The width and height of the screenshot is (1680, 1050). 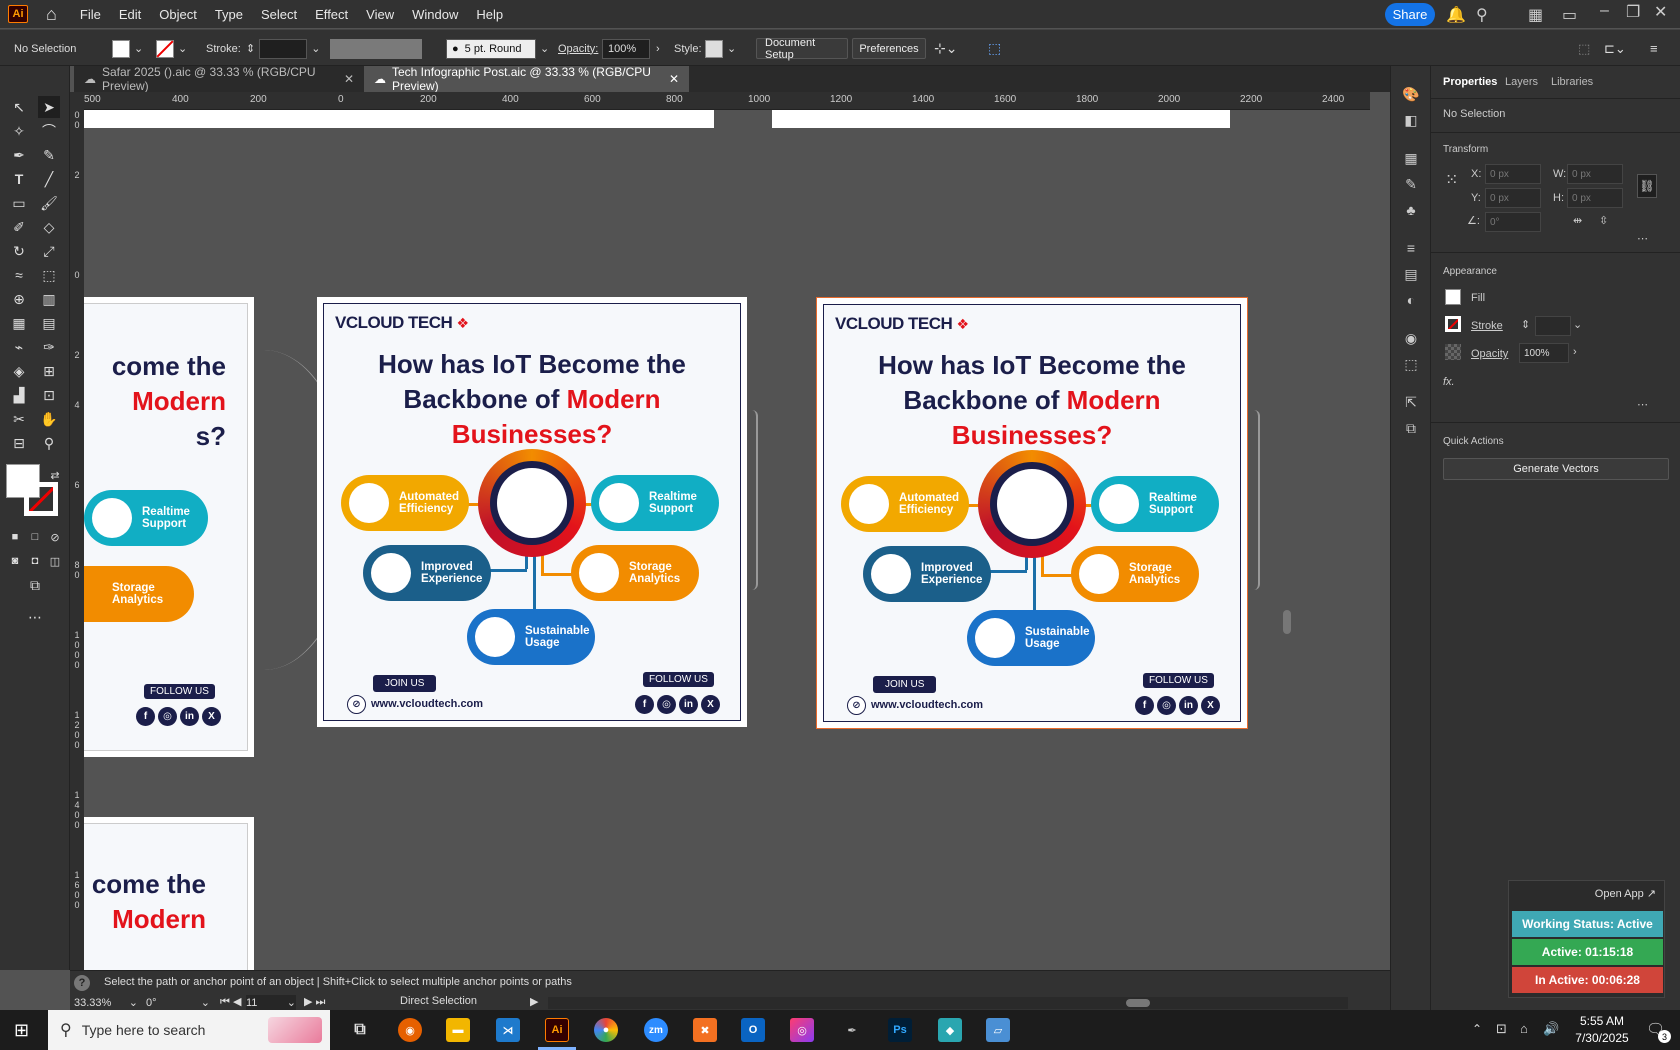 What do you see at coordinates (230, 1002) in the screenshot?
I see `artboard-prev-icon: ⏮ ◀` at bounding box center [230, 1002].